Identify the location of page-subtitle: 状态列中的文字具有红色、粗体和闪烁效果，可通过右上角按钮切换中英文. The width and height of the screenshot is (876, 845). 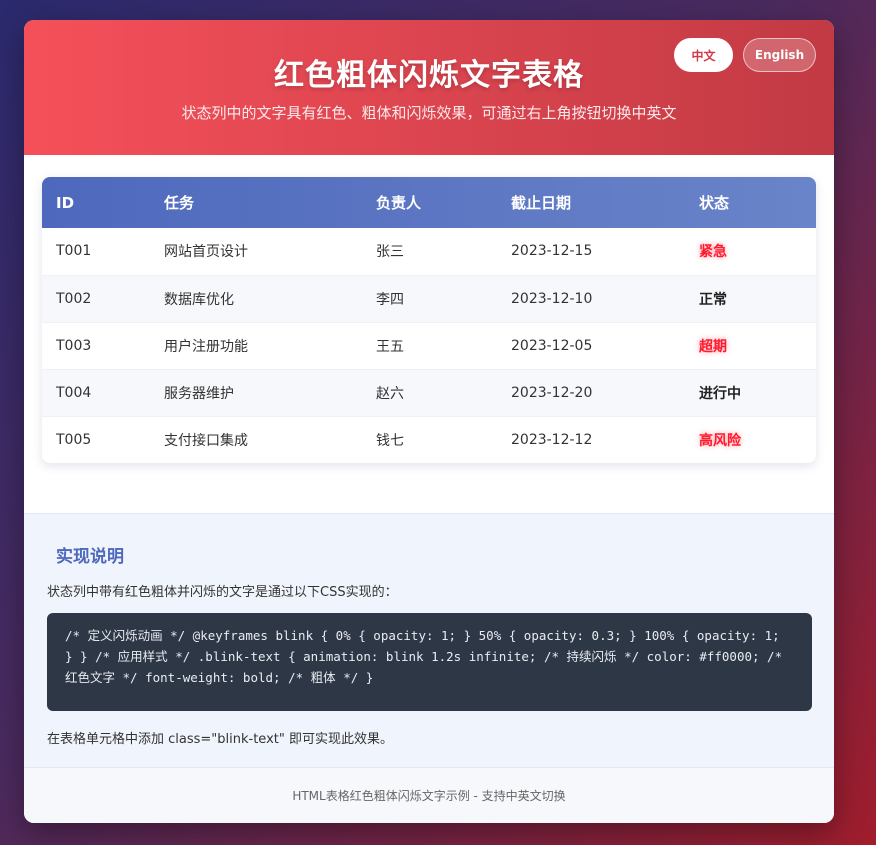
(429, 113).